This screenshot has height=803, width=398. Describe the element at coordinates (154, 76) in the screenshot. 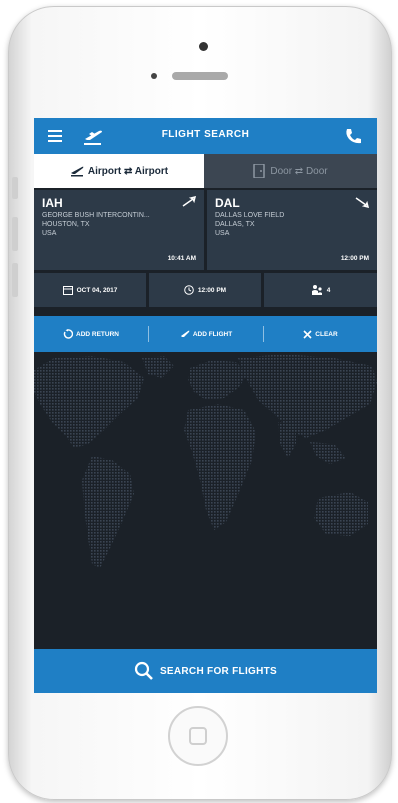

I see `proximity-sensor` at that location.